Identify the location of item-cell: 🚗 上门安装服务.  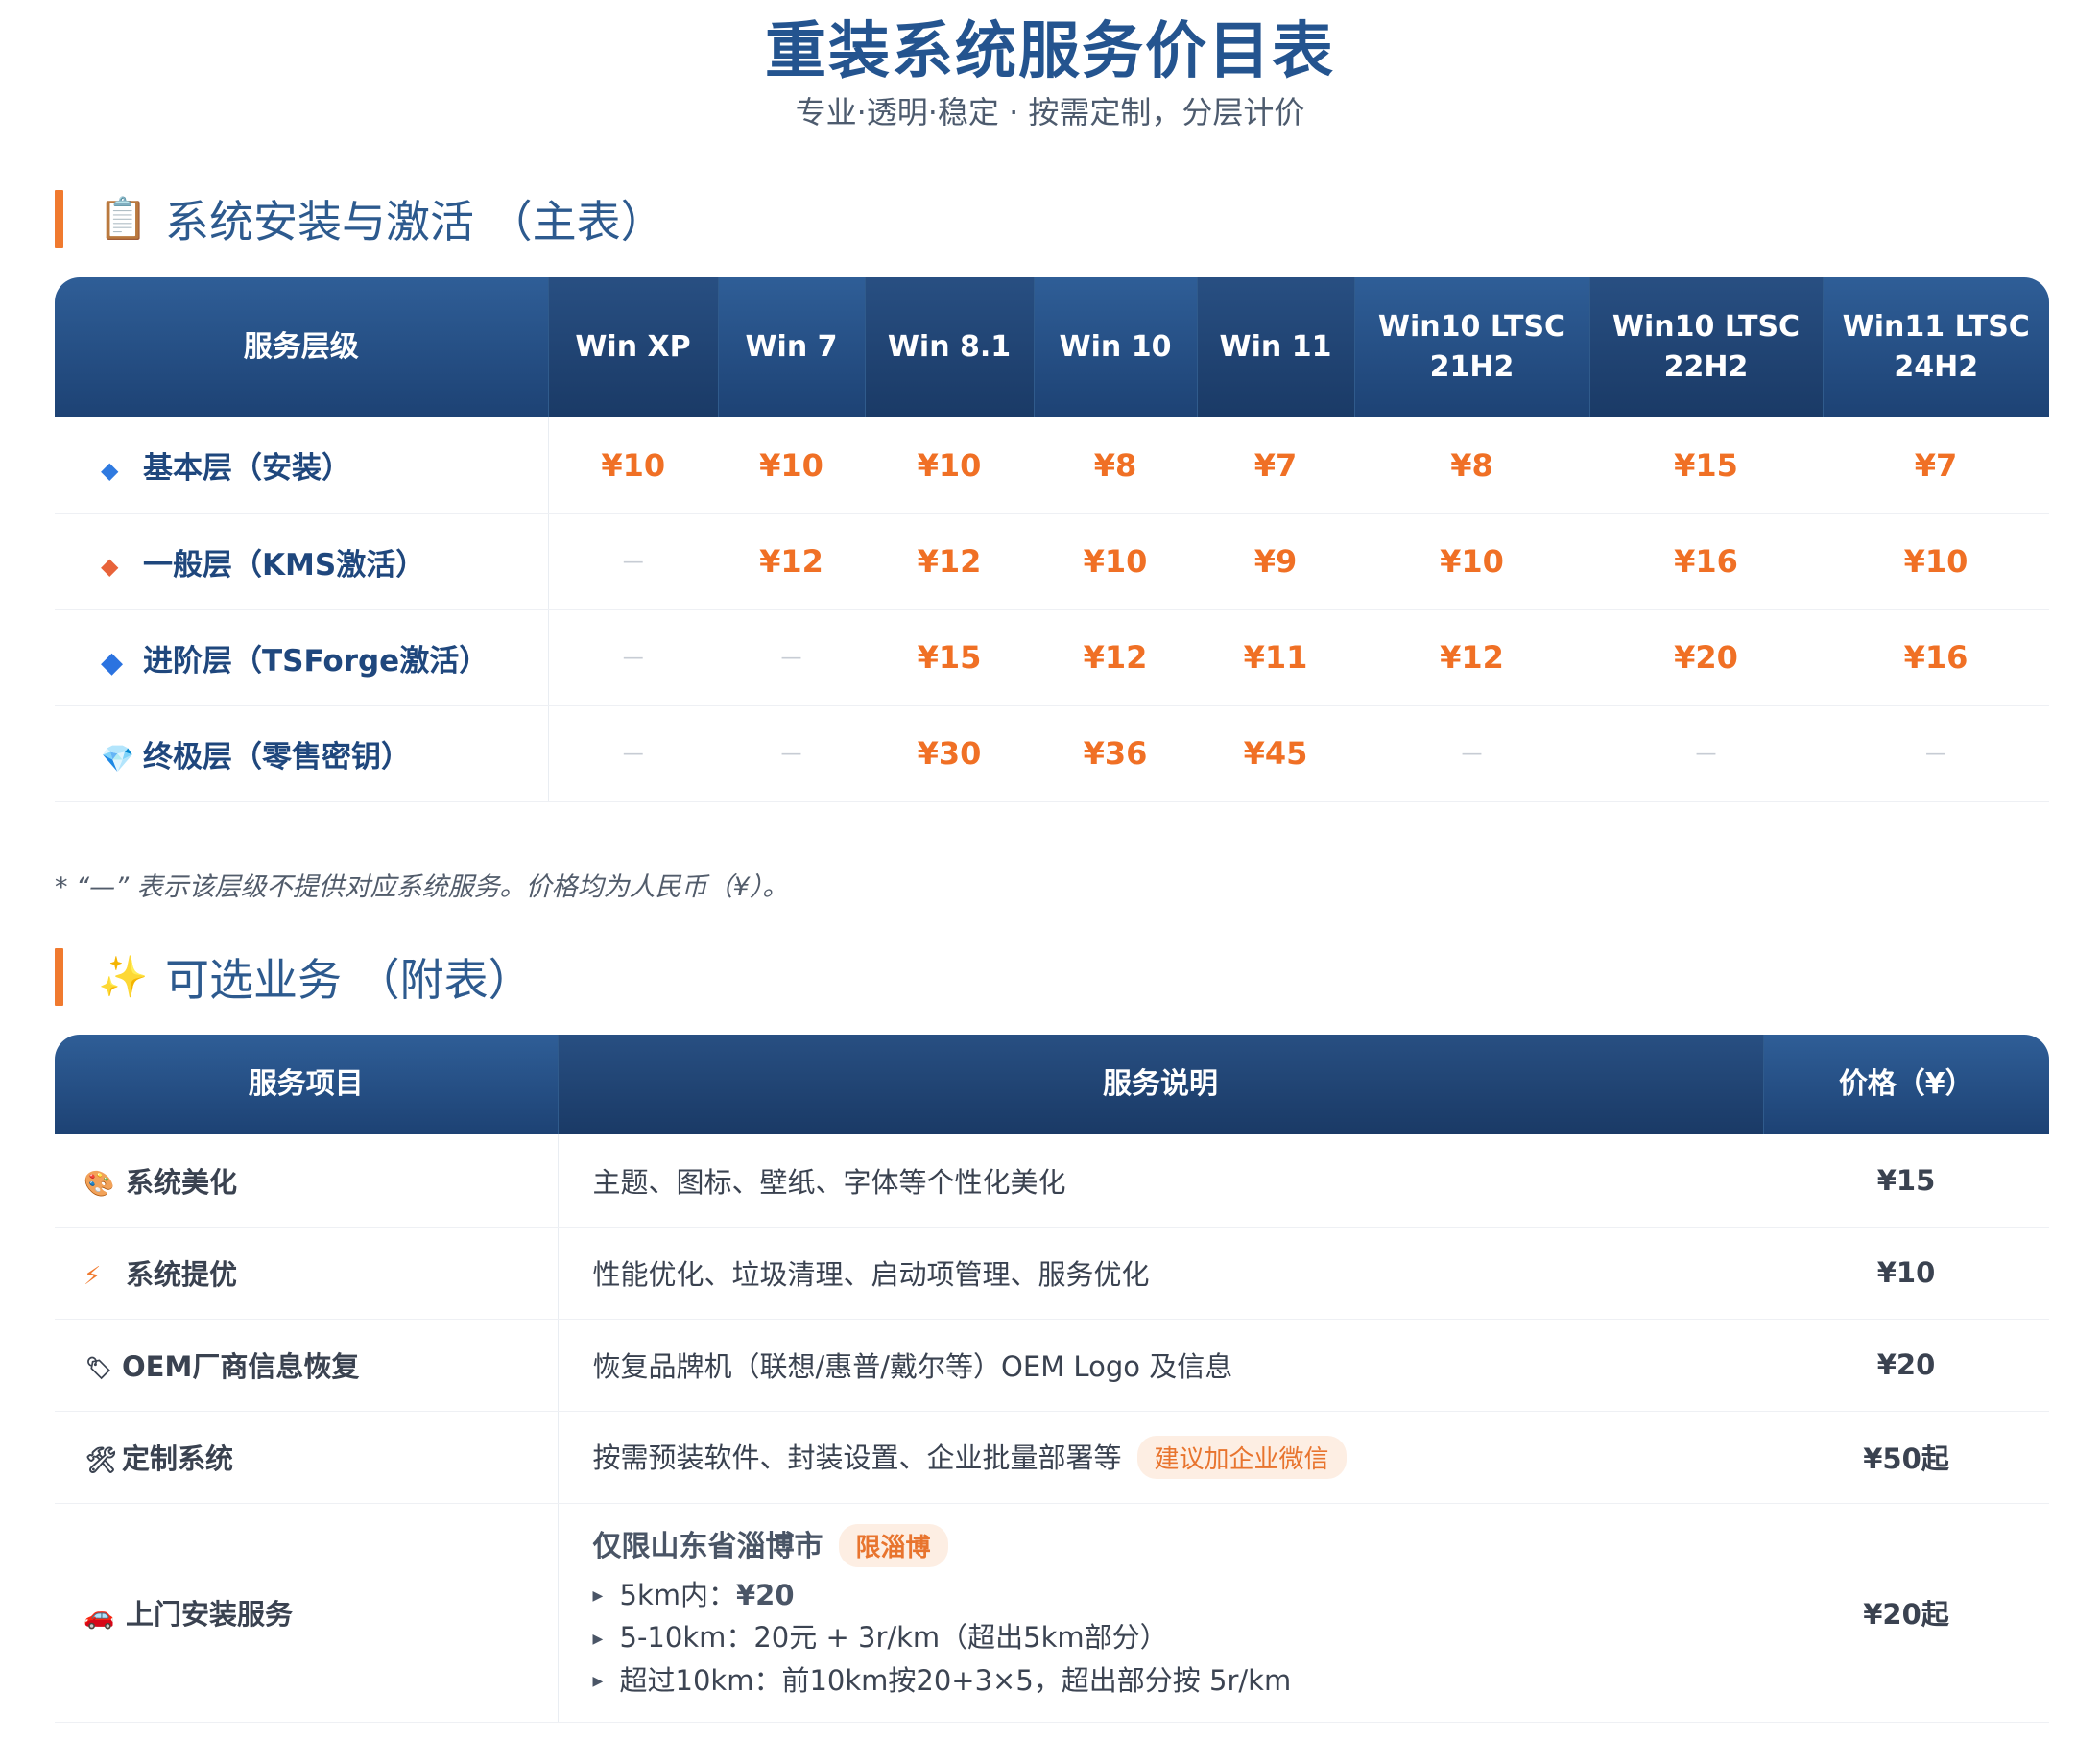
(307, 1613).